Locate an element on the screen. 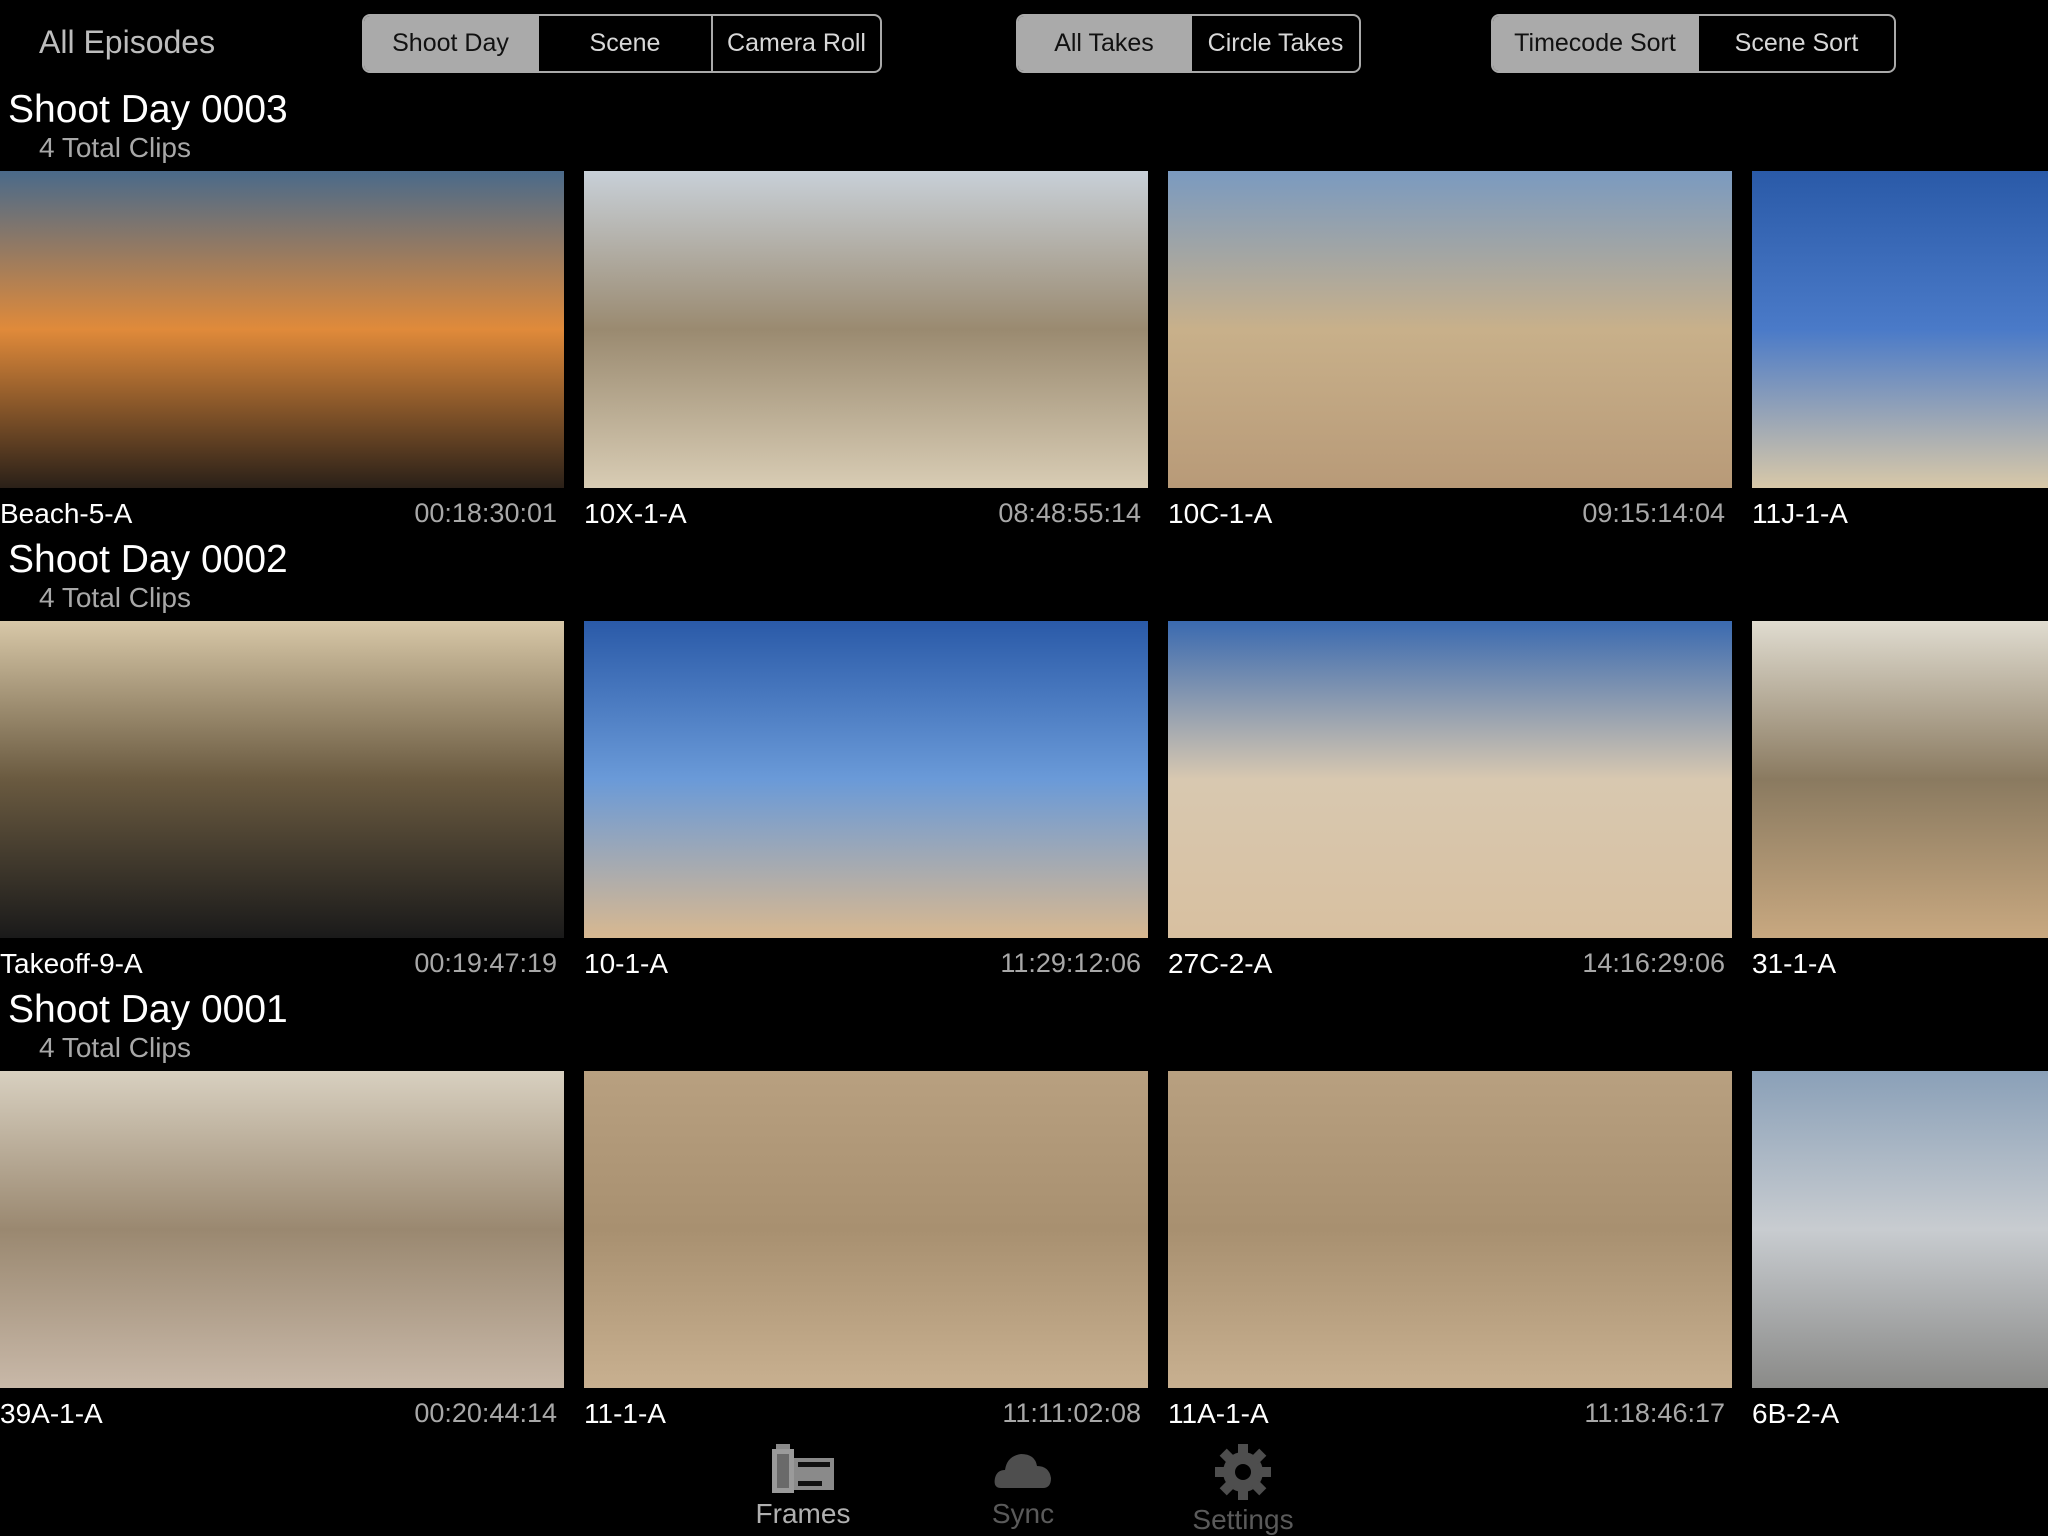  segment-circle-takes: Circle Takes is located at coordinates (1274, 43).